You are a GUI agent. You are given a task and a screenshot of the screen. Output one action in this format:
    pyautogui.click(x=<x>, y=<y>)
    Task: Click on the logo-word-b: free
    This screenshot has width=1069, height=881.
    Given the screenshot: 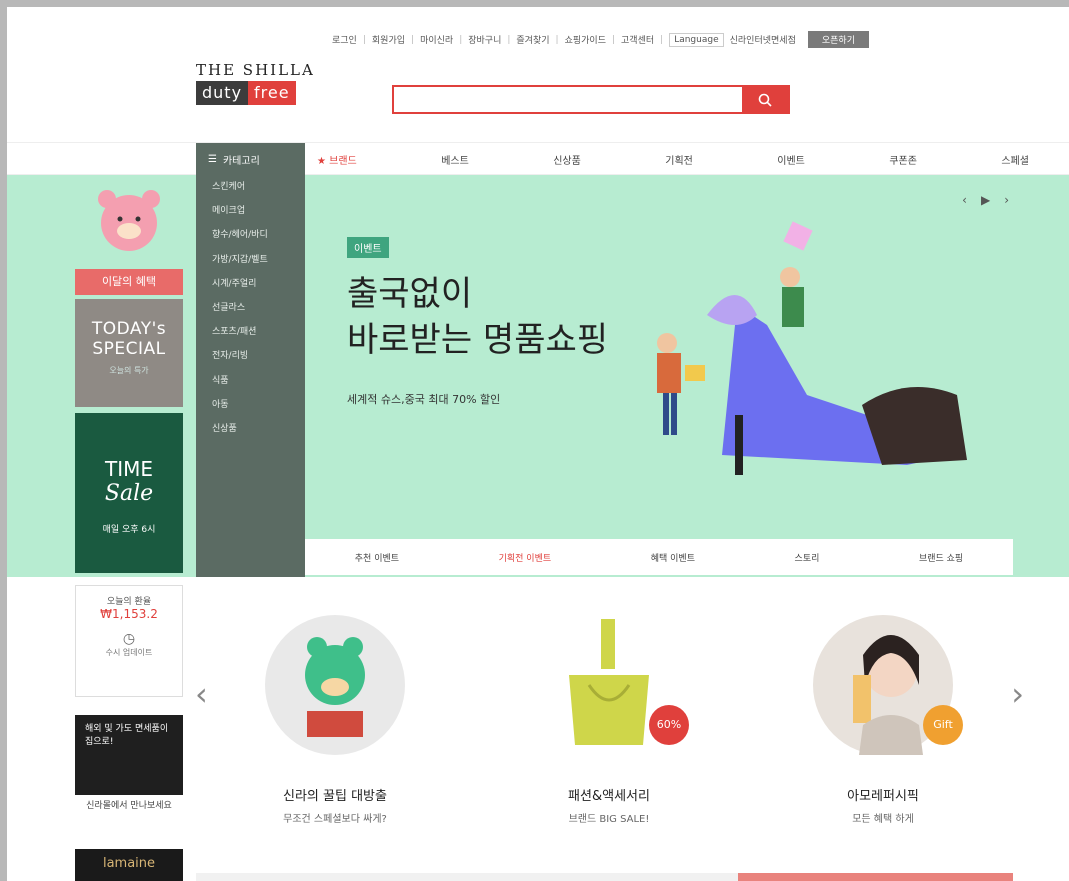 What is the action you would take?
    pyautogui.click(x=272, y=93)
    